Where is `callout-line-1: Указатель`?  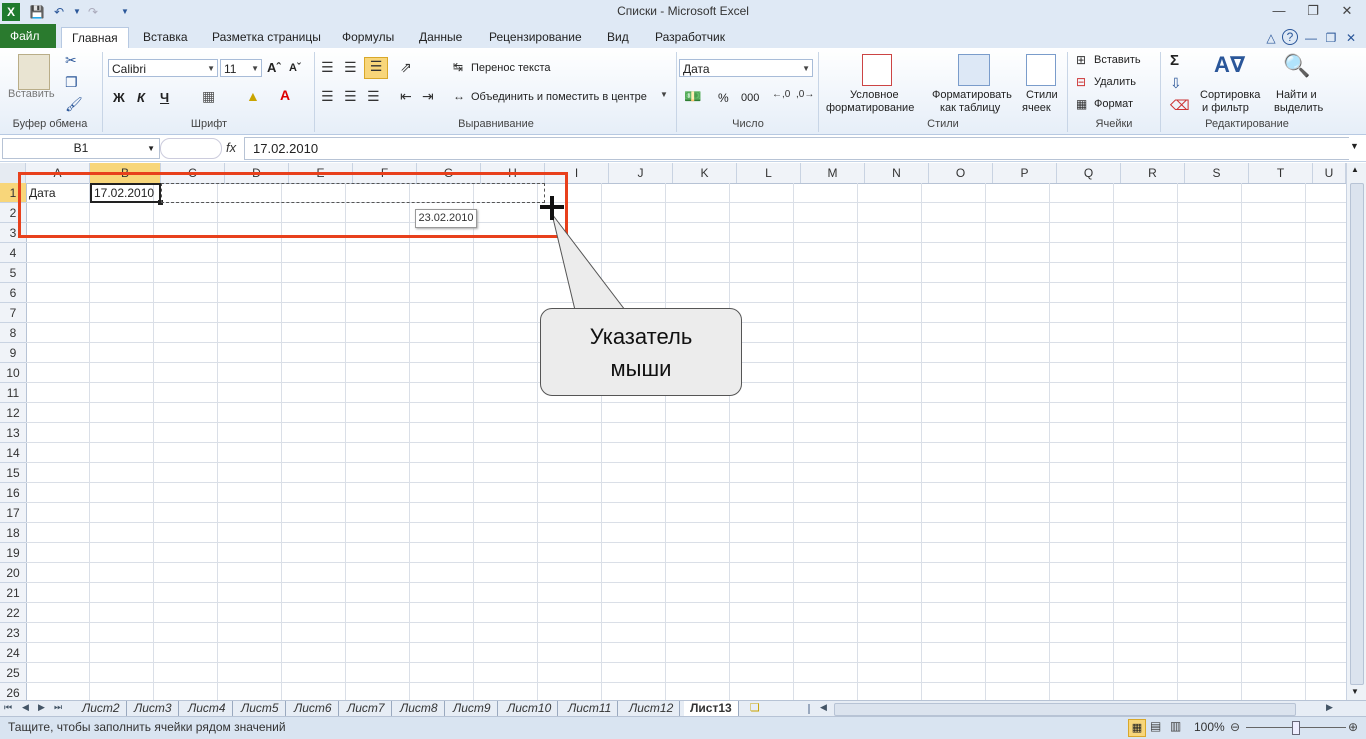
callout-line-1: Указатель is located at coordinates (641, 336).